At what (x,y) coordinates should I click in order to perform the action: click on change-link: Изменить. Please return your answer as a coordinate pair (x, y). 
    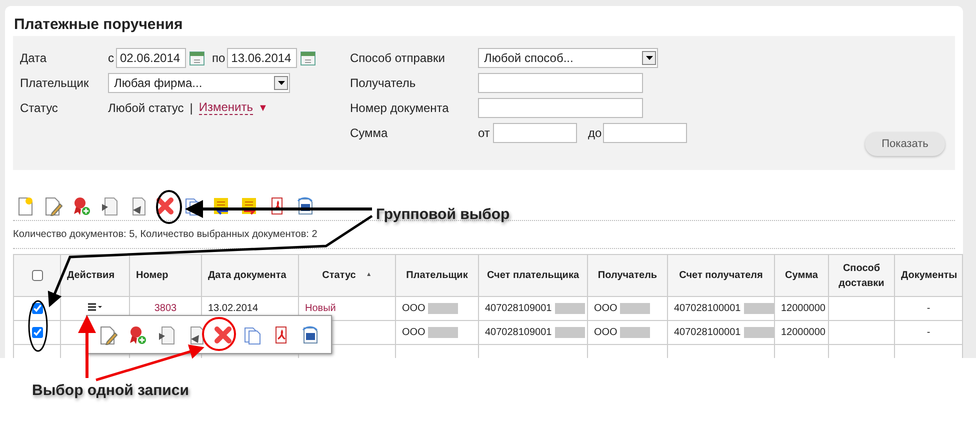
    Looking at the image, I should click on (225, 108).